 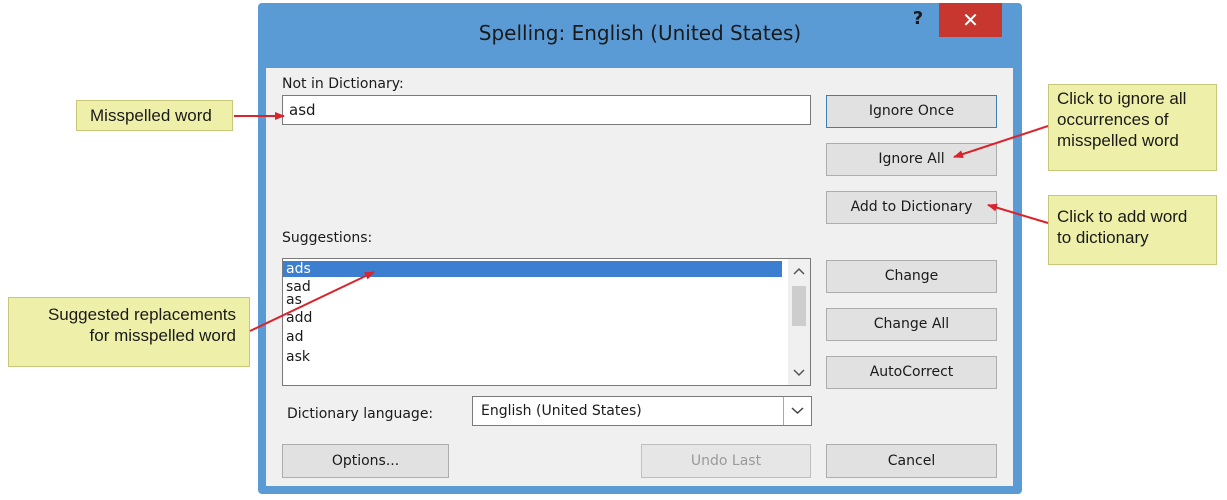 I want to click on arrow-to-suggestions, so click(x=312, y=301).